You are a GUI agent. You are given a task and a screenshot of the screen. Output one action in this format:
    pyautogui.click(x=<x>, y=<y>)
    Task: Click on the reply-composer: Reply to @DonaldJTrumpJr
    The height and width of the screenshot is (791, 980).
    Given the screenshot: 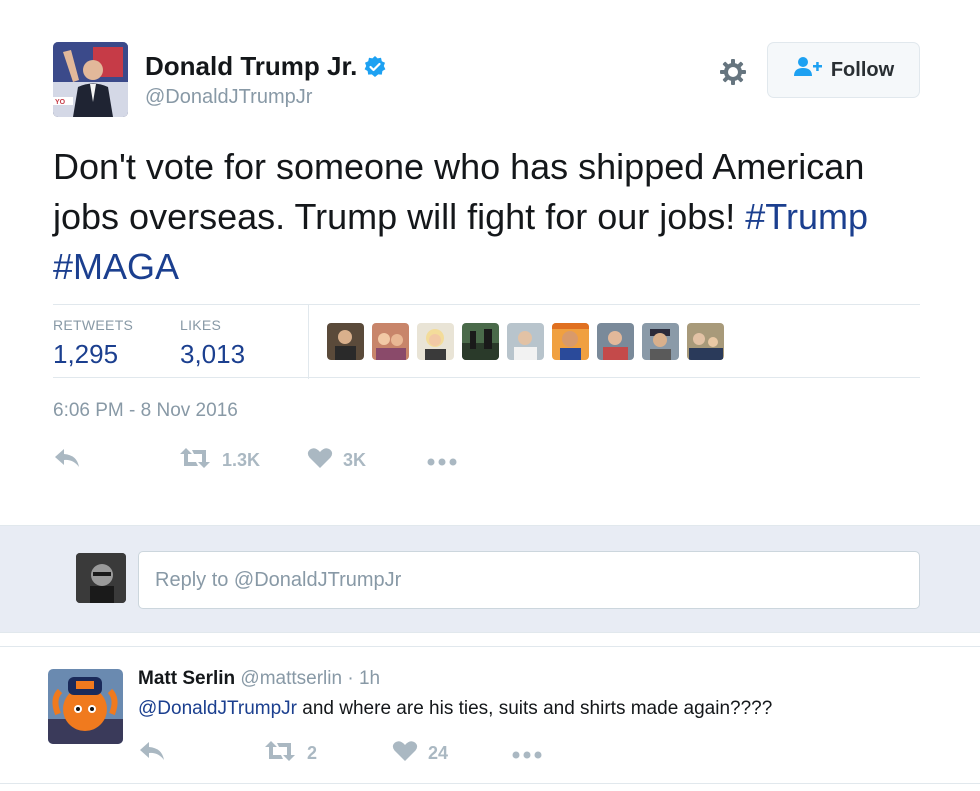 What is the action you would take?
    pyautogui.click(x=490, y=579)
    